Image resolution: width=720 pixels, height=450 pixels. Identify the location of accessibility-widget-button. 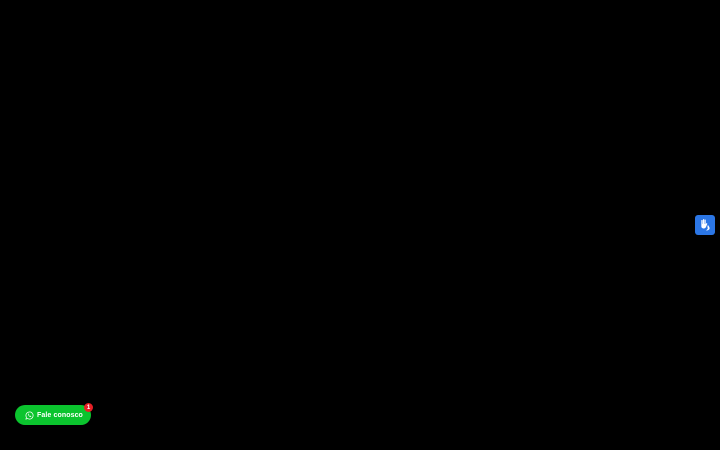
(705, 225).